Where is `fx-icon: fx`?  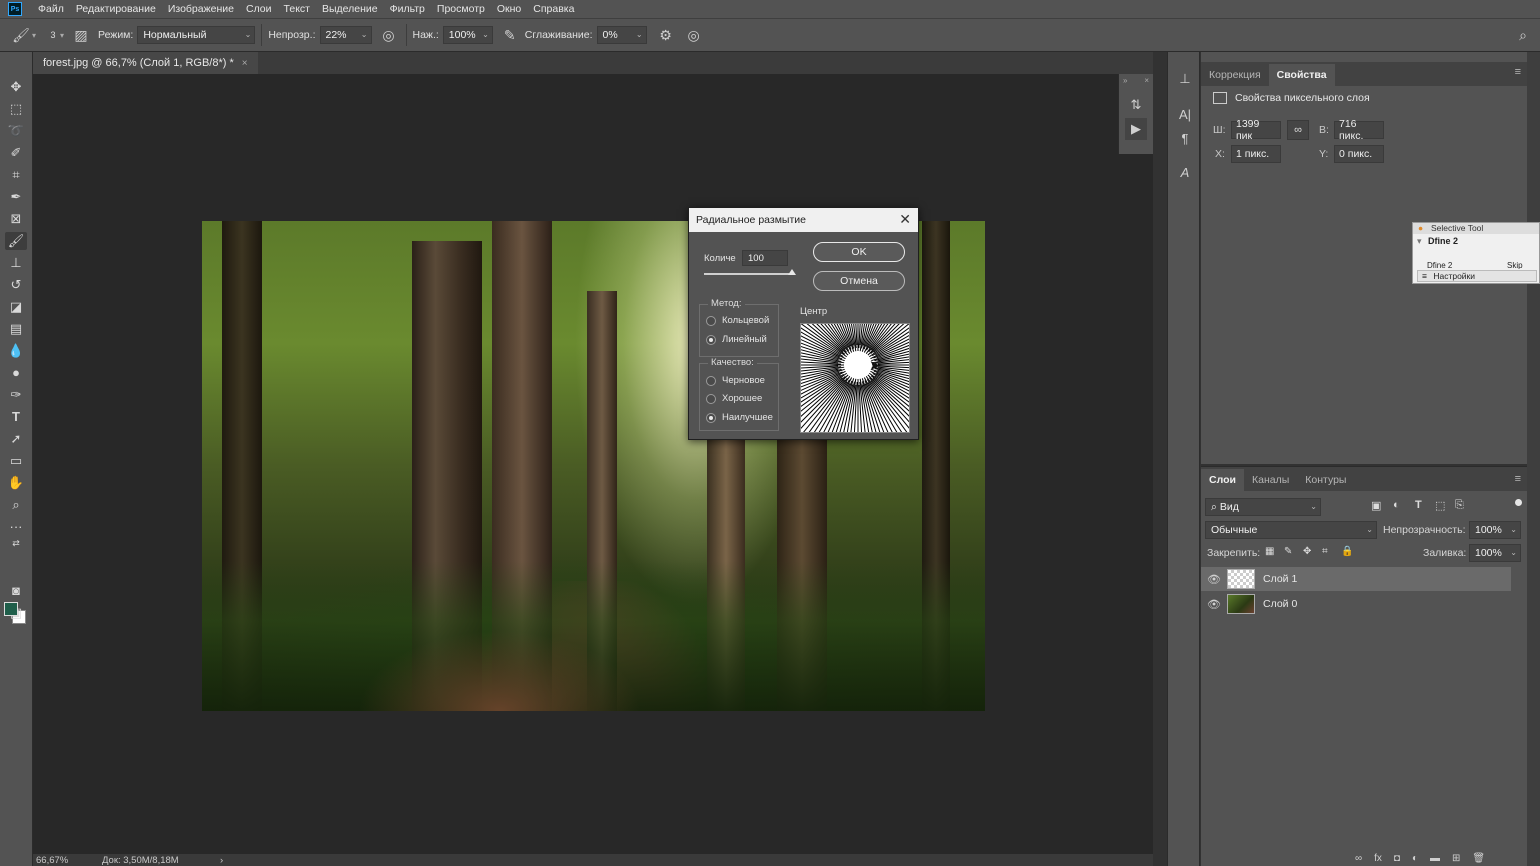 fx-icon: fx is located at coordinates (1378, 858).